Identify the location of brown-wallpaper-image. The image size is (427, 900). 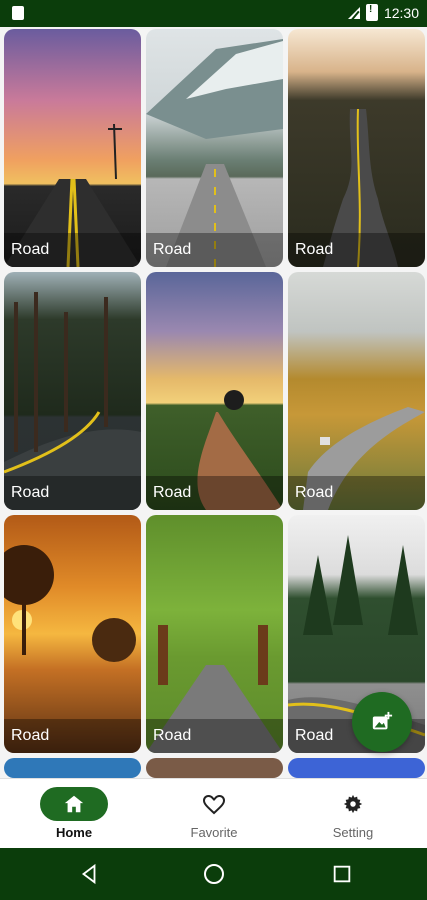
(214, 768).